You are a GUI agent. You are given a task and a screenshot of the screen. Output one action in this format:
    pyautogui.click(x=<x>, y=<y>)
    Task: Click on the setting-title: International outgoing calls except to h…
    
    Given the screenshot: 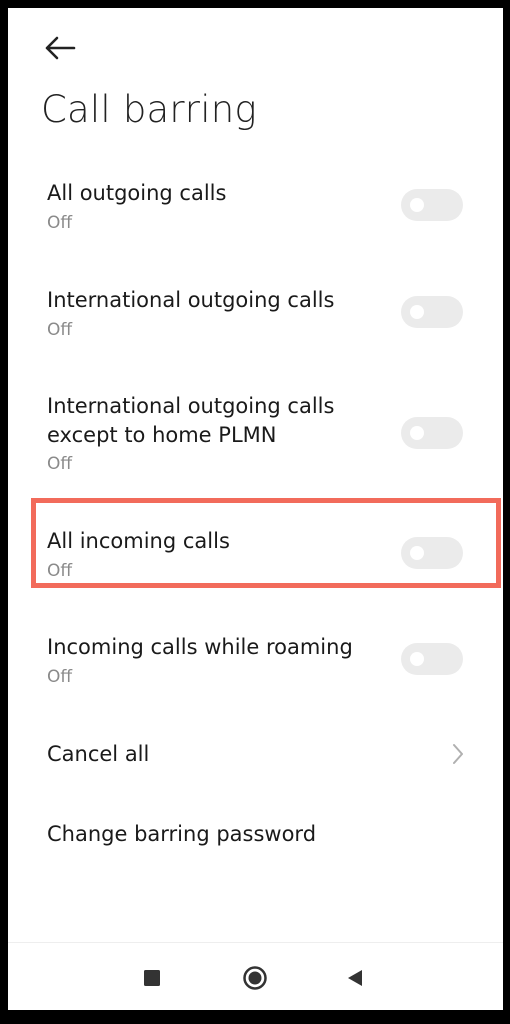 What is the action you would take?
    pyautogui.click(x=191, y=420)
    